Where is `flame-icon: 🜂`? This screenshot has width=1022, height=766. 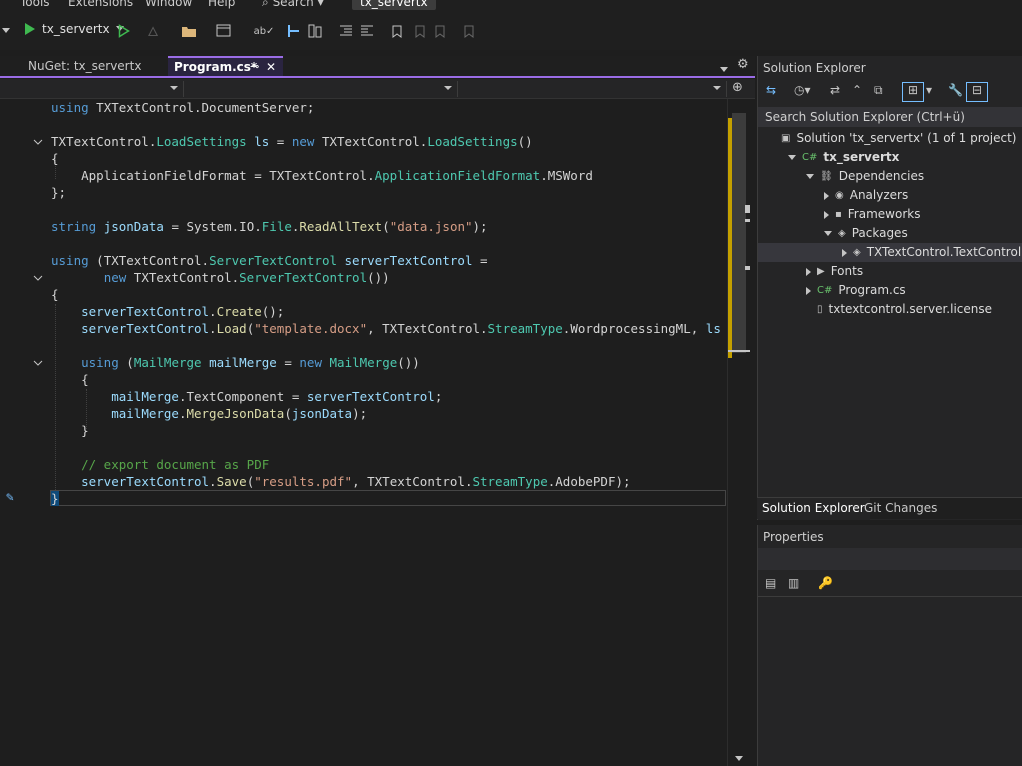
flame-icon: 🜂 is located at coordinates (153, 32).